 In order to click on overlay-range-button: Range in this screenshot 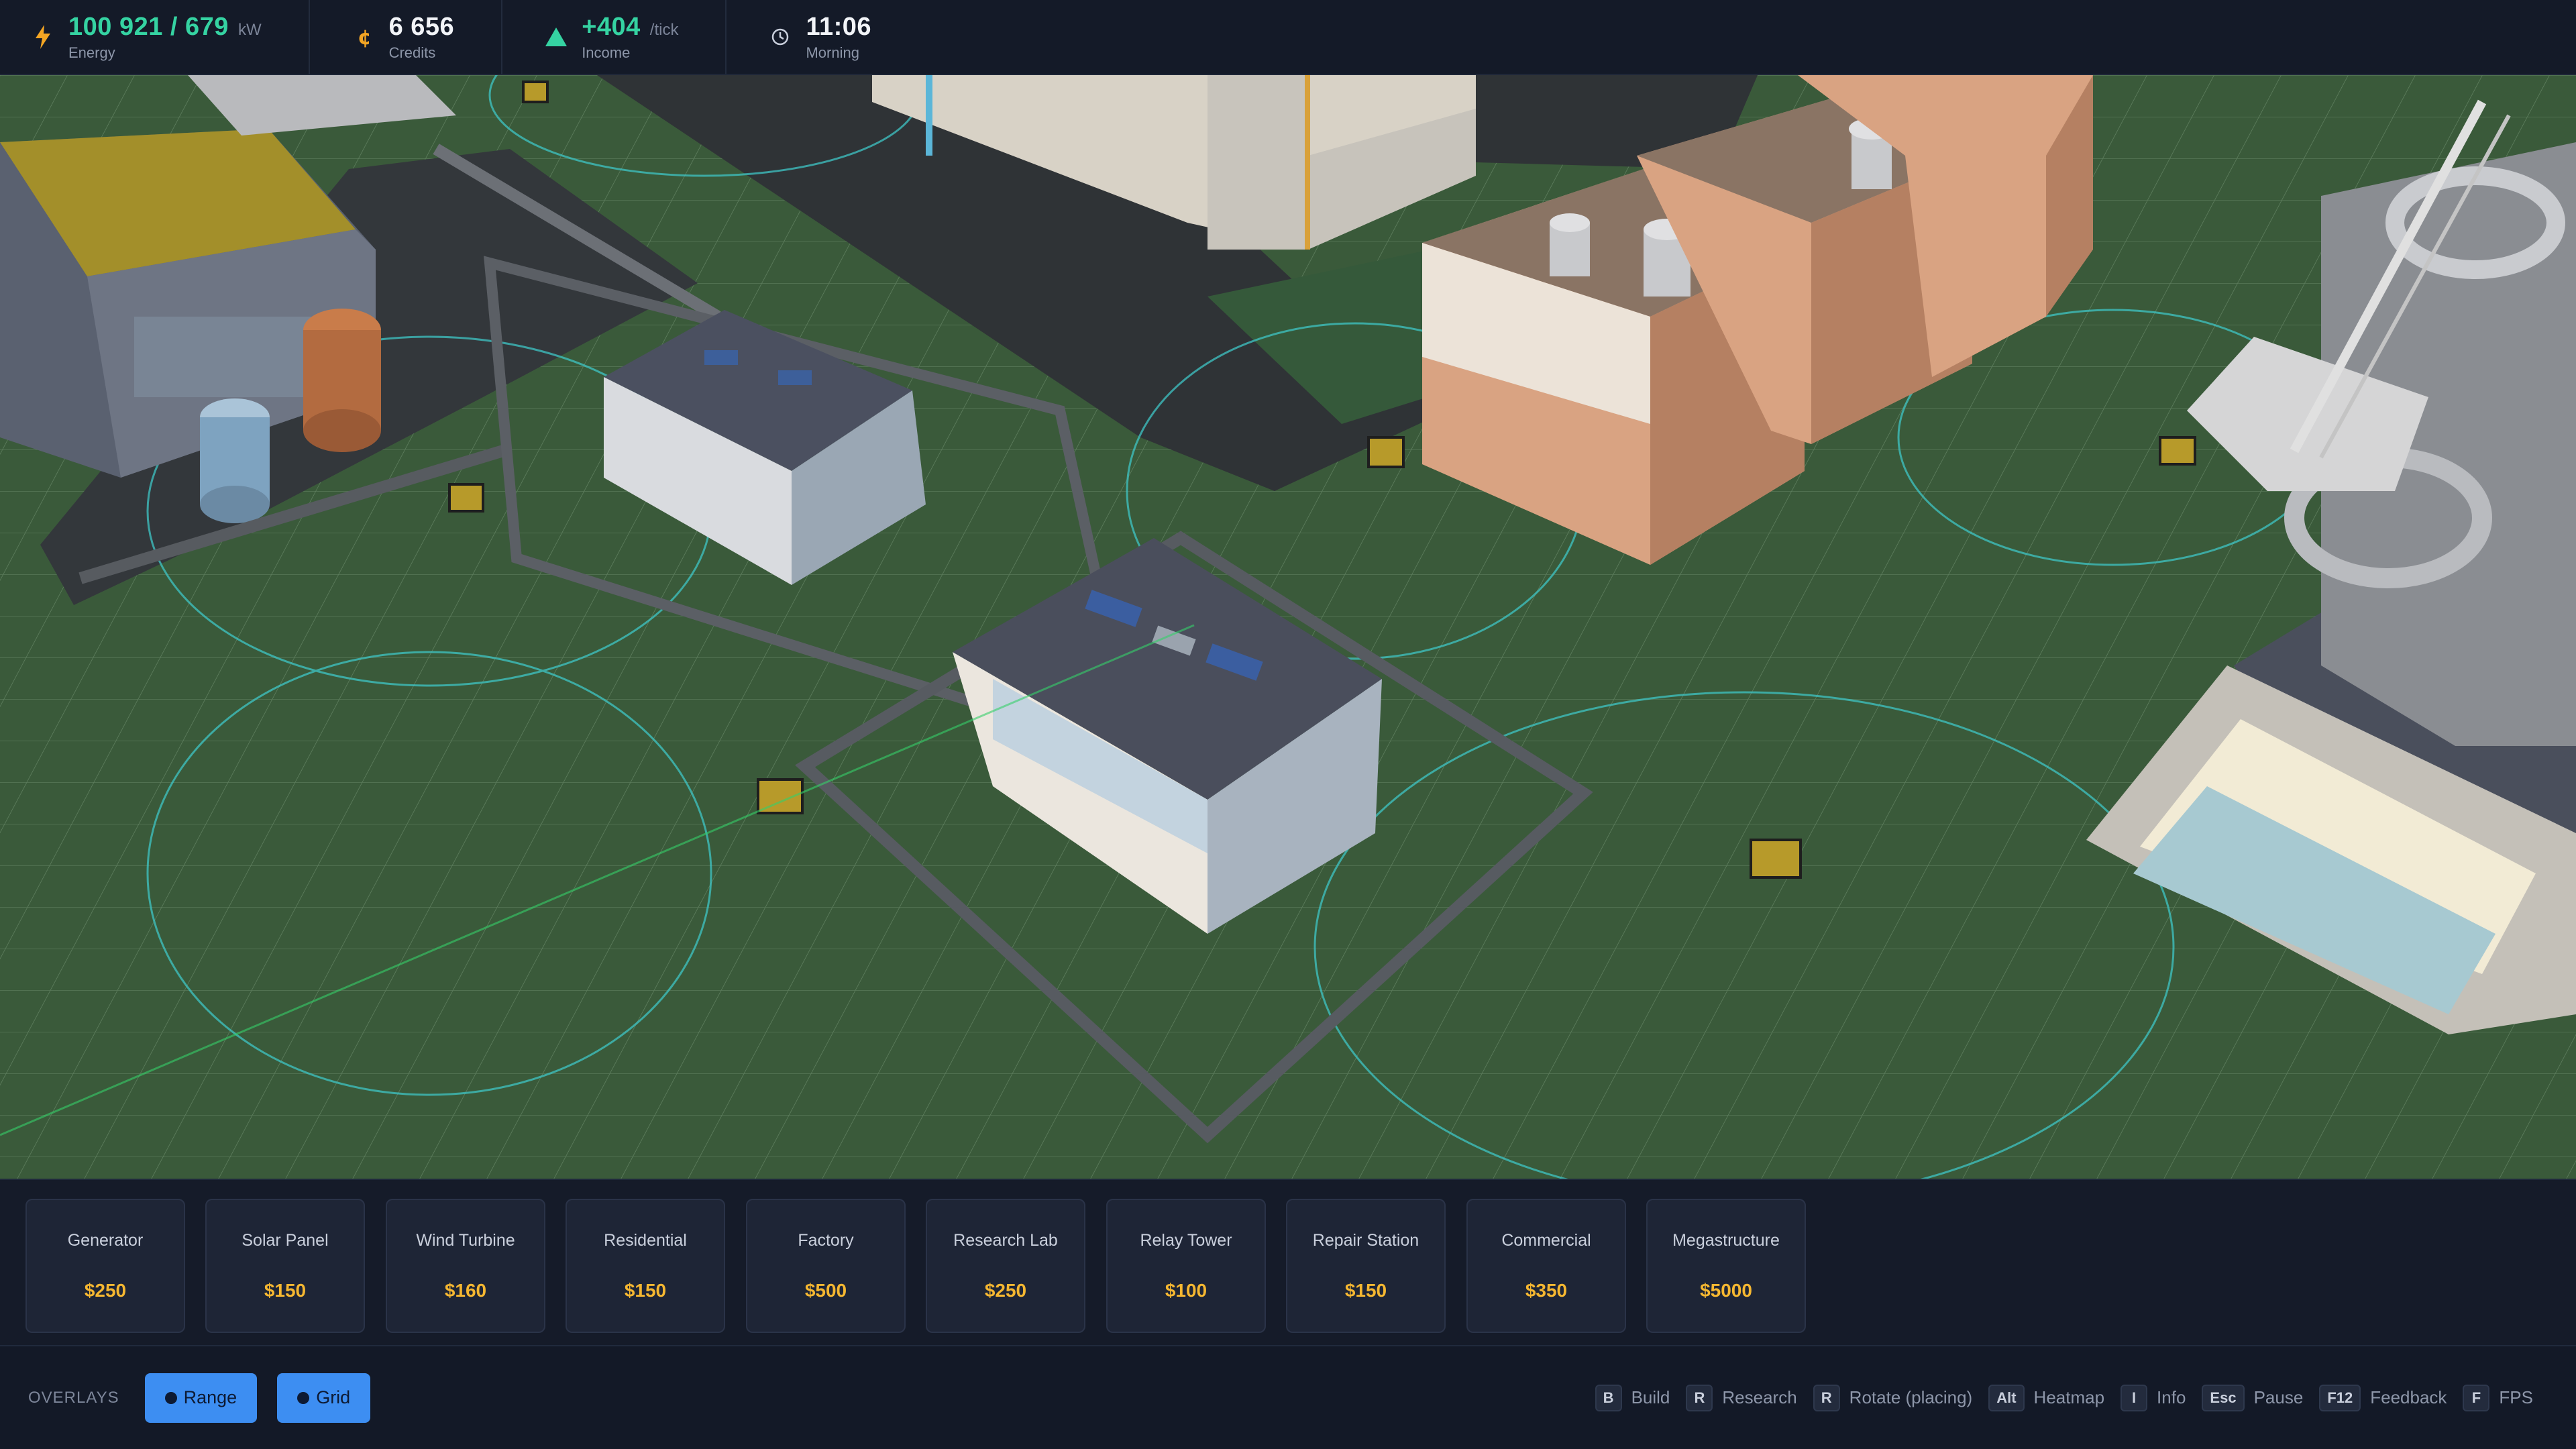, I will do `click(201, 1398)`.